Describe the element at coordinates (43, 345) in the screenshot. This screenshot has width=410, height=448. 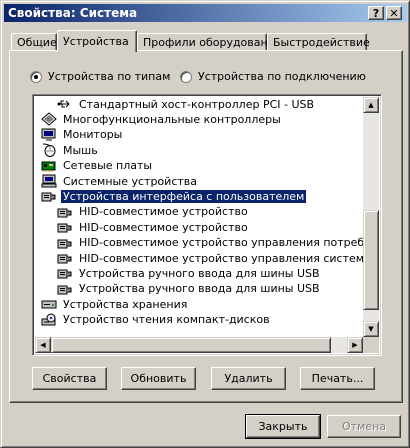
I see `scroll-left-button: ◀` at that location.